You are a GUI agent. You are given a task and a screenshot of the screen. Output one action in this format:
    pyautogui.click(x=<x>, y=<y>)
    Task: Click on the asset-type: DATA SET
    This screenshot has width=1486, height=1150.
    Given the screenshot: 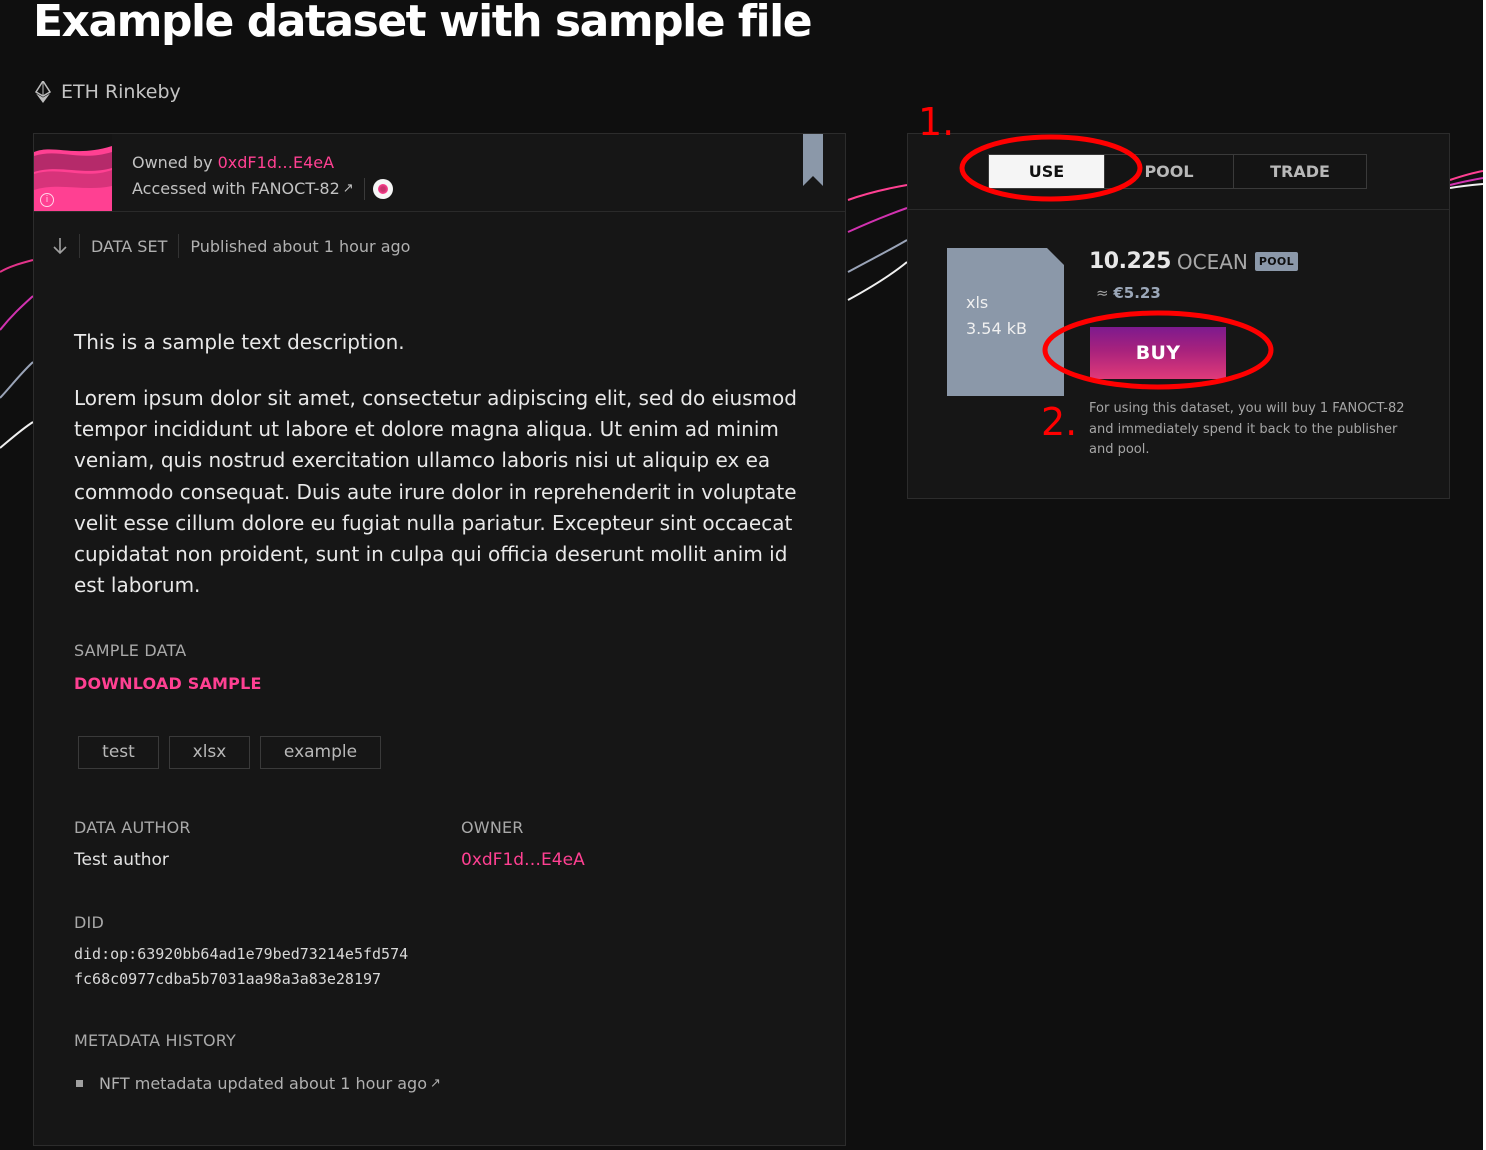 What is the action you would take?
    pyautogui.click(x=129, y=246)
    